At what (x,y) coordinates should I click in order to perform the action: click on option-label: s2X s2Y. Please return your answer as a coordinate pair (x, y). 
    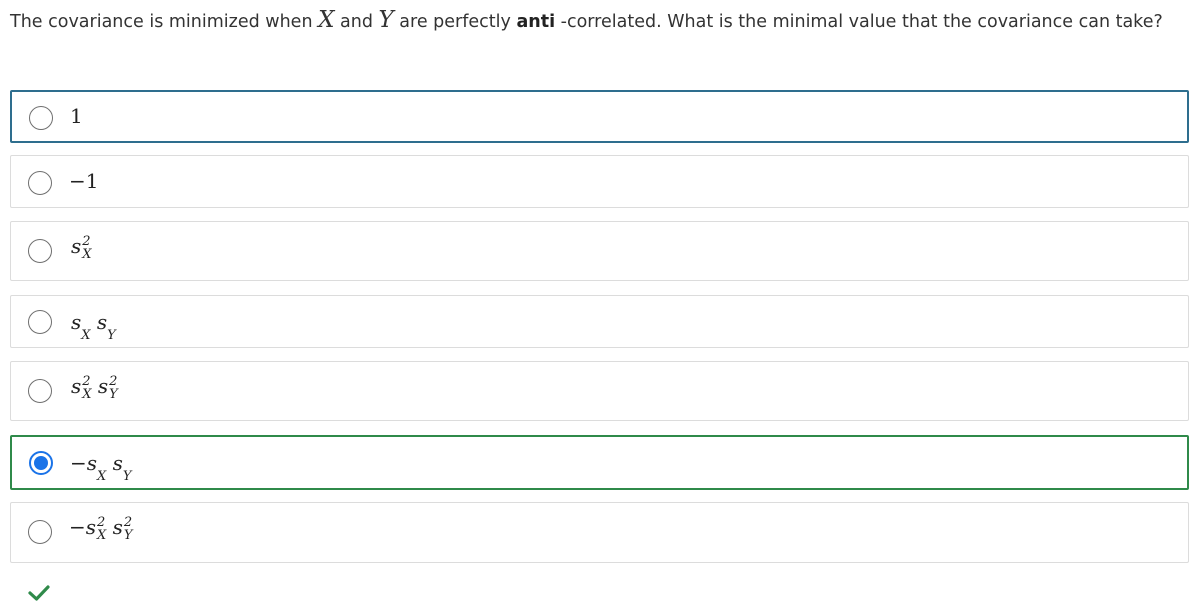
    Looking at the image, I should click on (94, 387).